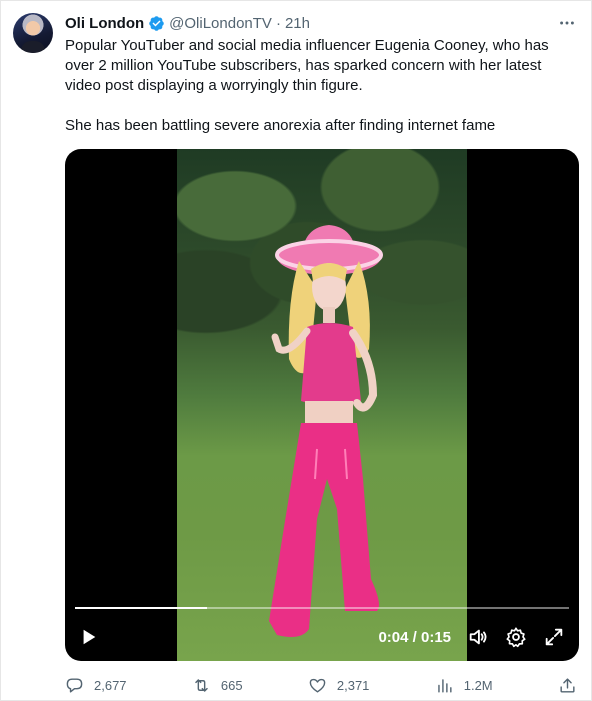 The width and height of the screenshot is (592, 701). I want to click on video-progress-bar, so click(322, 608).